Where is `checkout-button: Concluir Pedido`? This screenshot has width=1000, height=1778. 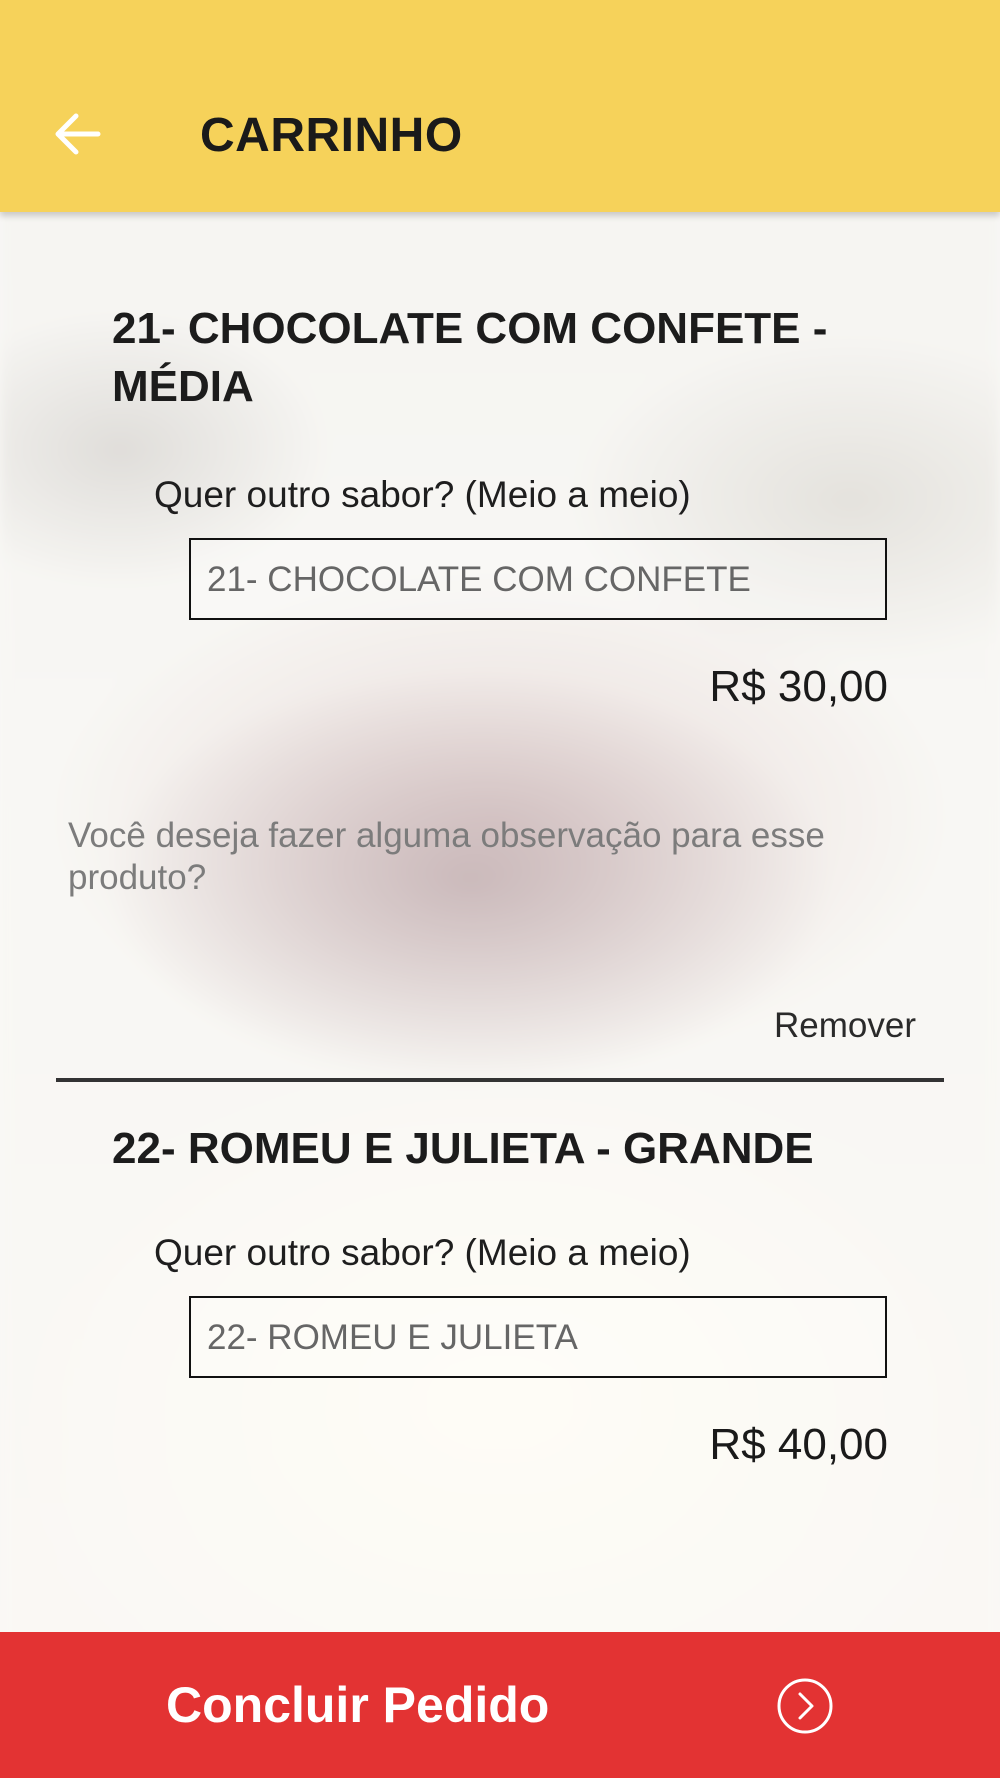 checkout-button: Concluir Pedido is located at coordinates (500, 1705).